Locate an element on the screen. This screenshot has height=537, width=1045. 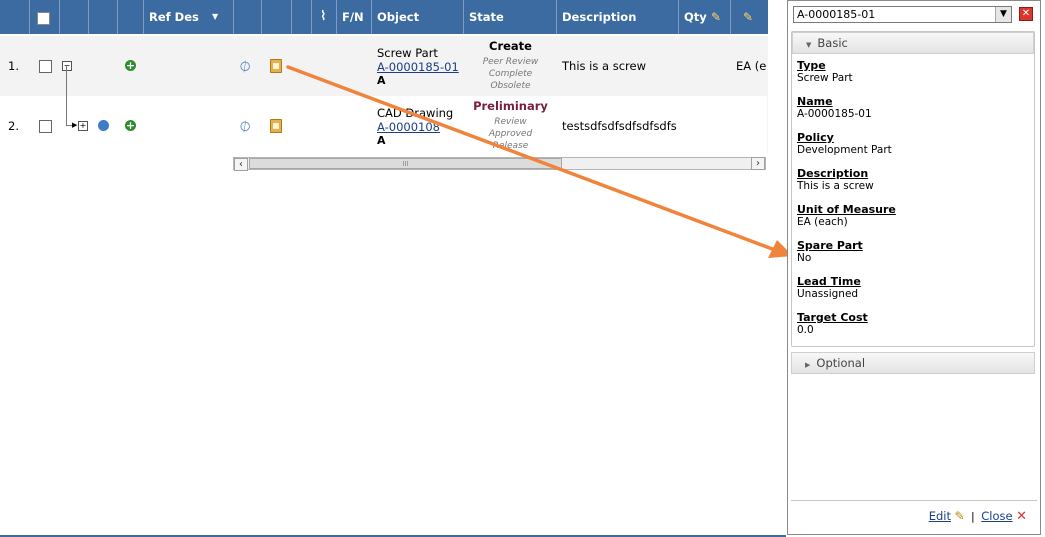
field-label: Target Cost is located at coordinates (832, 317).